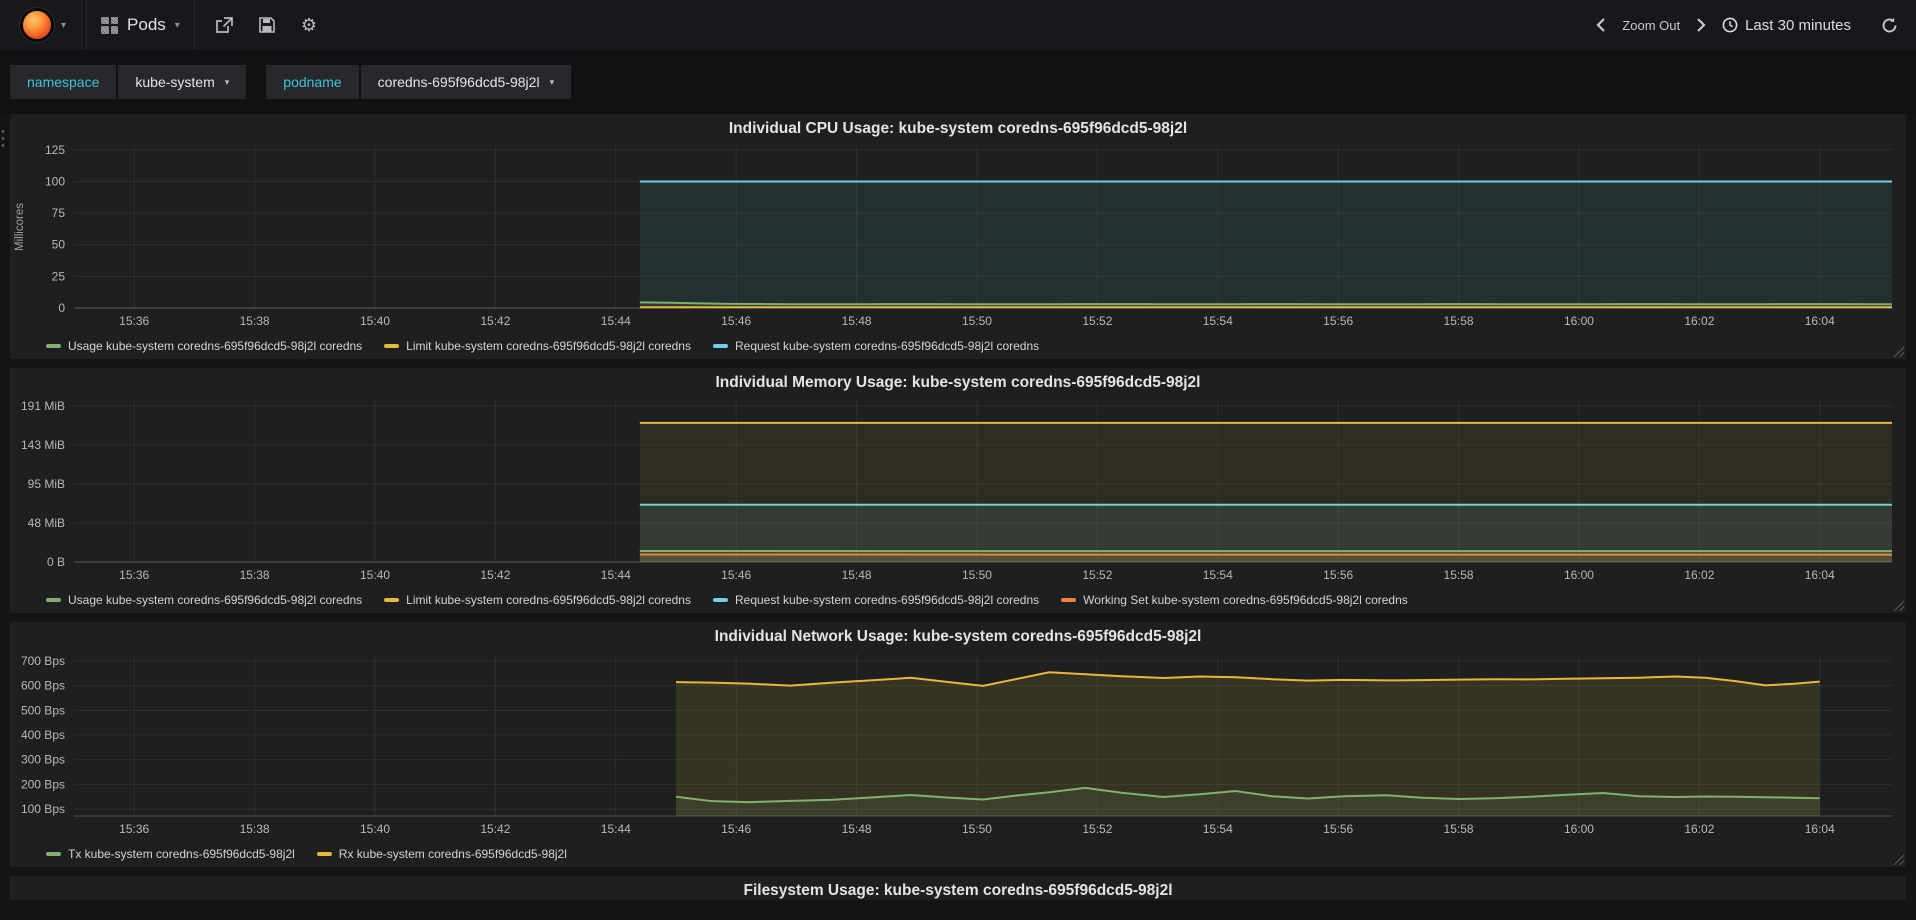  What do you see at coordinates (46, 523) in the screenshot?
I see `y-tick-label: 48 MiB` at bounding box center [46, 523].